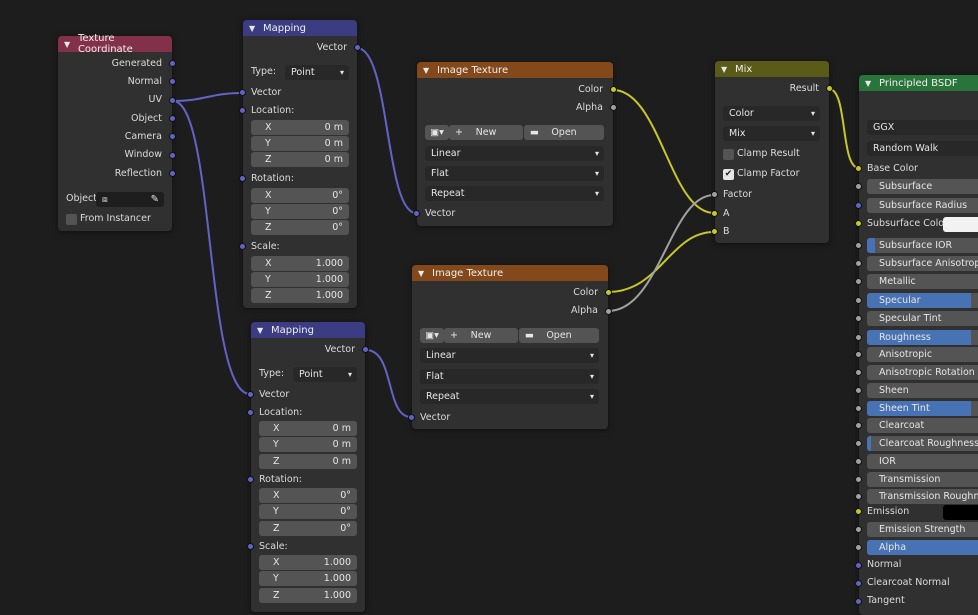  I want to click on location-y: Y 0 m, so click(308, 444).